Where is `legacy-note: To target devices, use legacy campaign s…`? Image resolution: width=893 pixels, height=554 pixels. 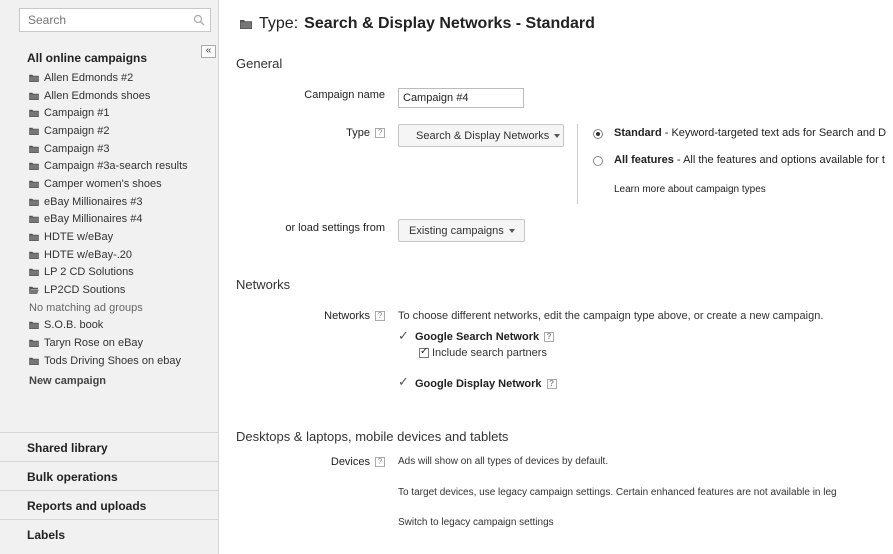 legacy-note: To target devices, use legacy campaign s… is located at coordinates (617, 492).